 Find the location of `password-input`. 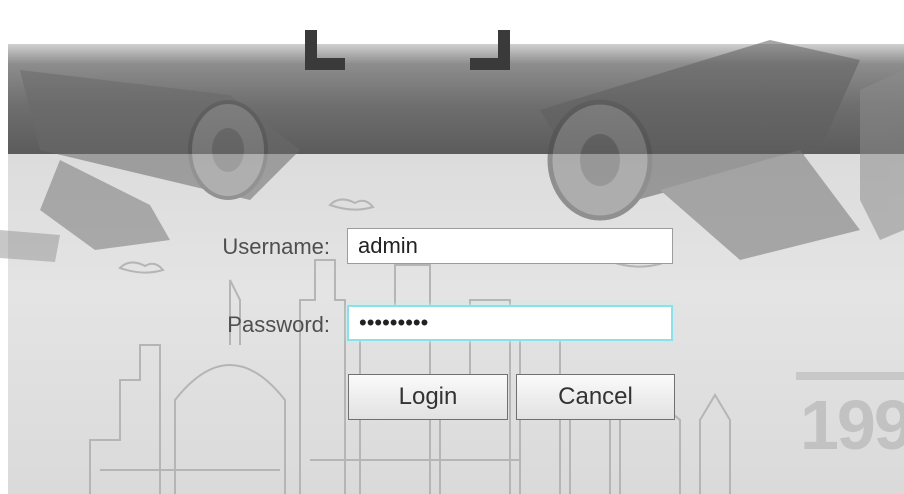

password-input is located at coordinates (510, 323).